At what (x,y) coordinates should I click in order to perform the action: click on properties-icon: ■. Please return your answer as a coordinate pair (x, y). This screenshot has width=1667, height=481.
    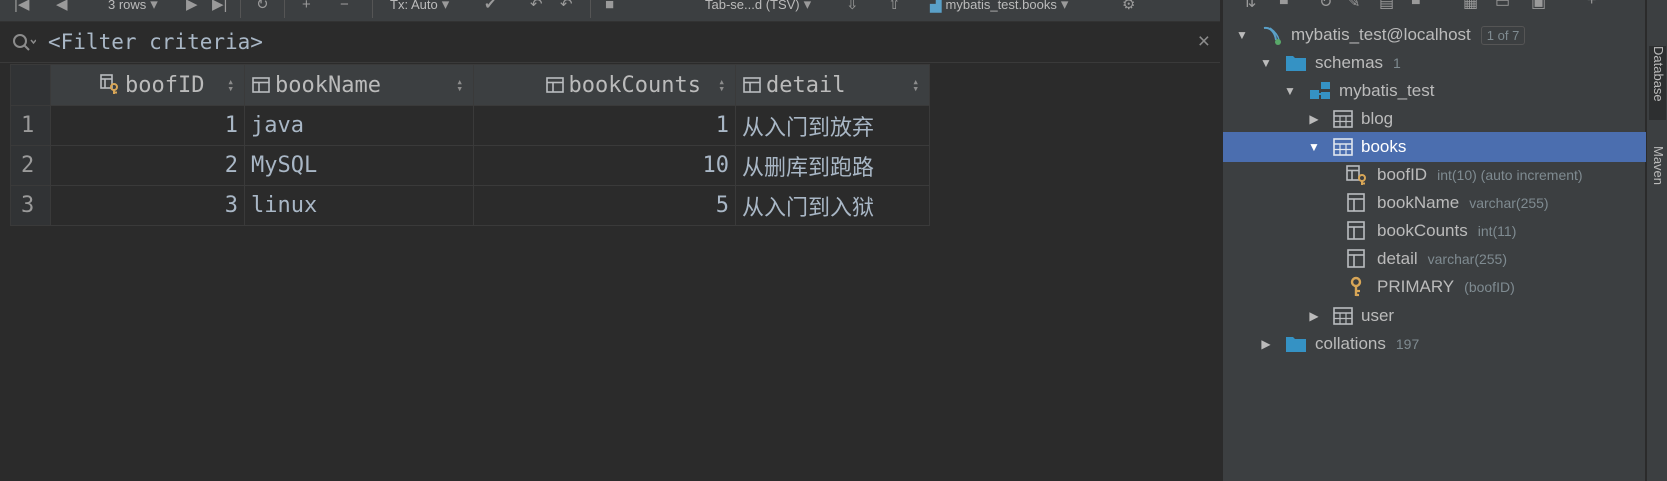
    Looking at the image, I should click on (1284, 5).